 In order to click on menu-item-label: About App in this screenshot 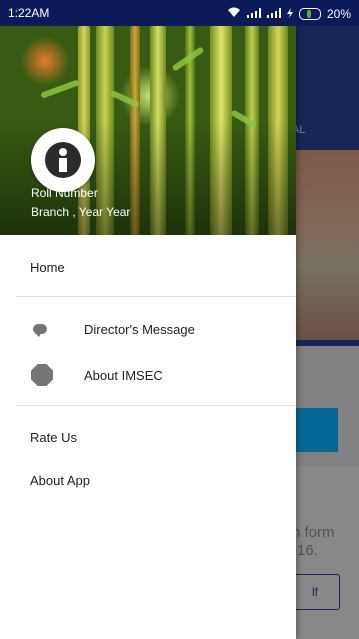, I will do `click(60, 480)`.